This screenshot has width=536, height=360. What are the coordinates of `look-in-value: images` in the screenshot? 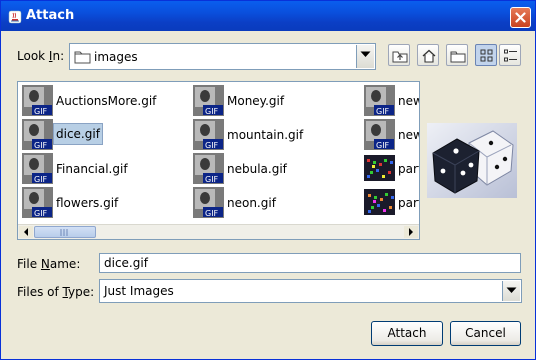 It's located at (116, 57).